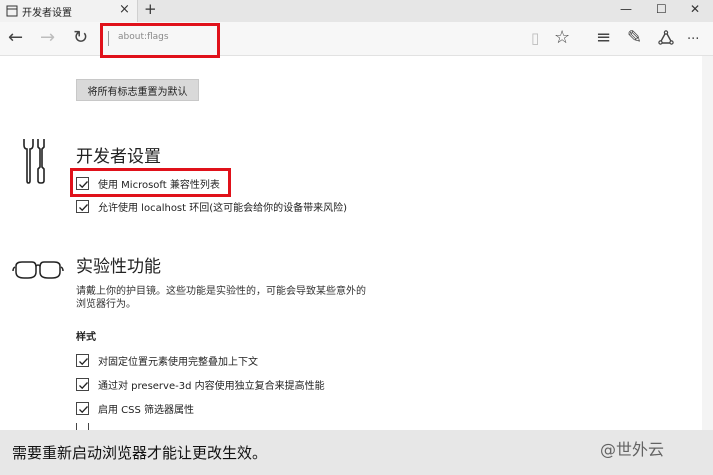 The width and height of the screenshot is (713, 475). I want to click on option-label: 允许使用 localhost 环回(这可能会给你的设备带来风险), so click(223, 208).